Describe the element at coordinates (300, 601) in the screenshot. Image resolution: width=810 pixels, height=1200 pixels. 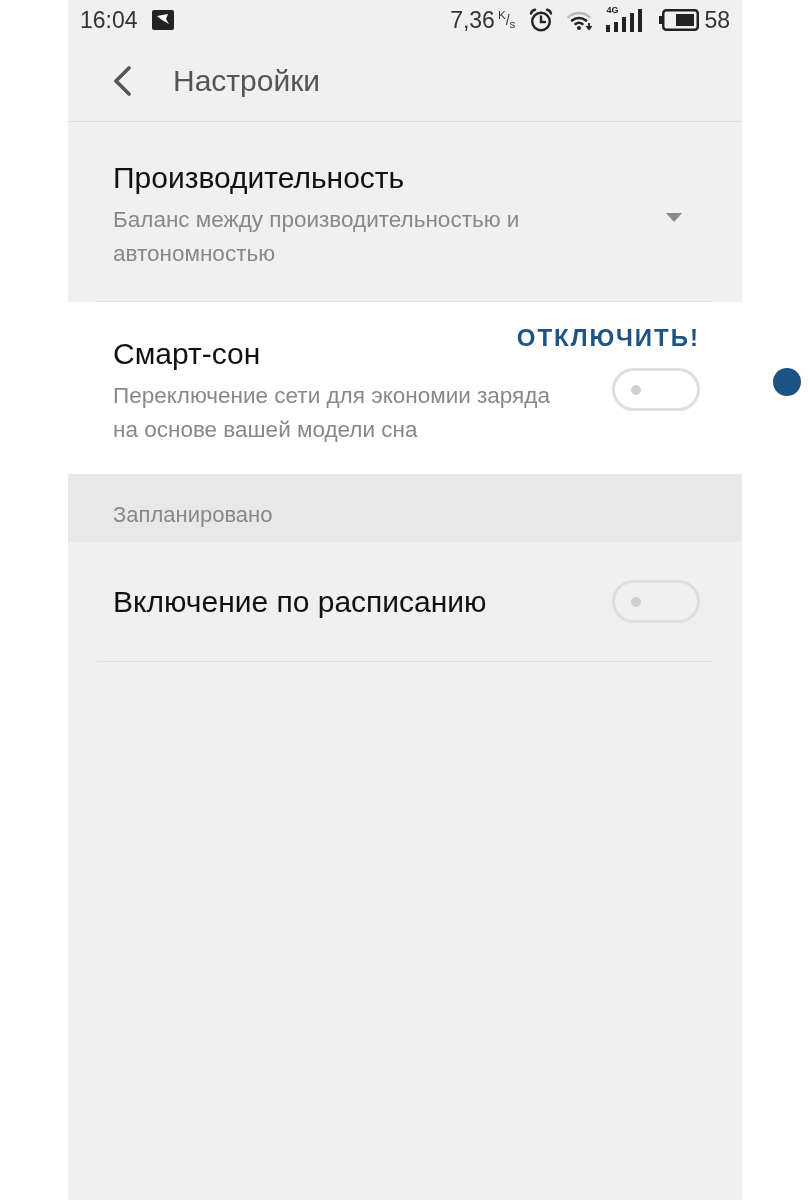
I see `setting-title: Включение по расписанию` at that location.